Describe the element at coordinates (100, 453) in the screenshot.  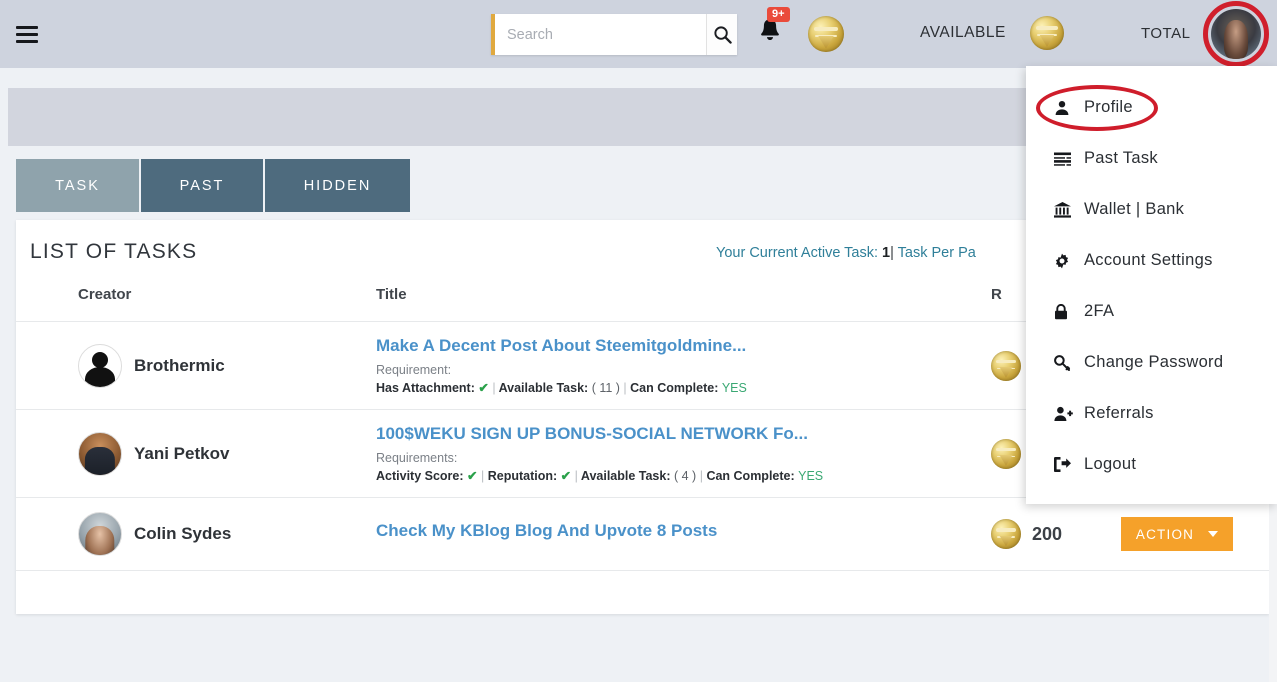
I see `avatar-yani-petkov` at that location.